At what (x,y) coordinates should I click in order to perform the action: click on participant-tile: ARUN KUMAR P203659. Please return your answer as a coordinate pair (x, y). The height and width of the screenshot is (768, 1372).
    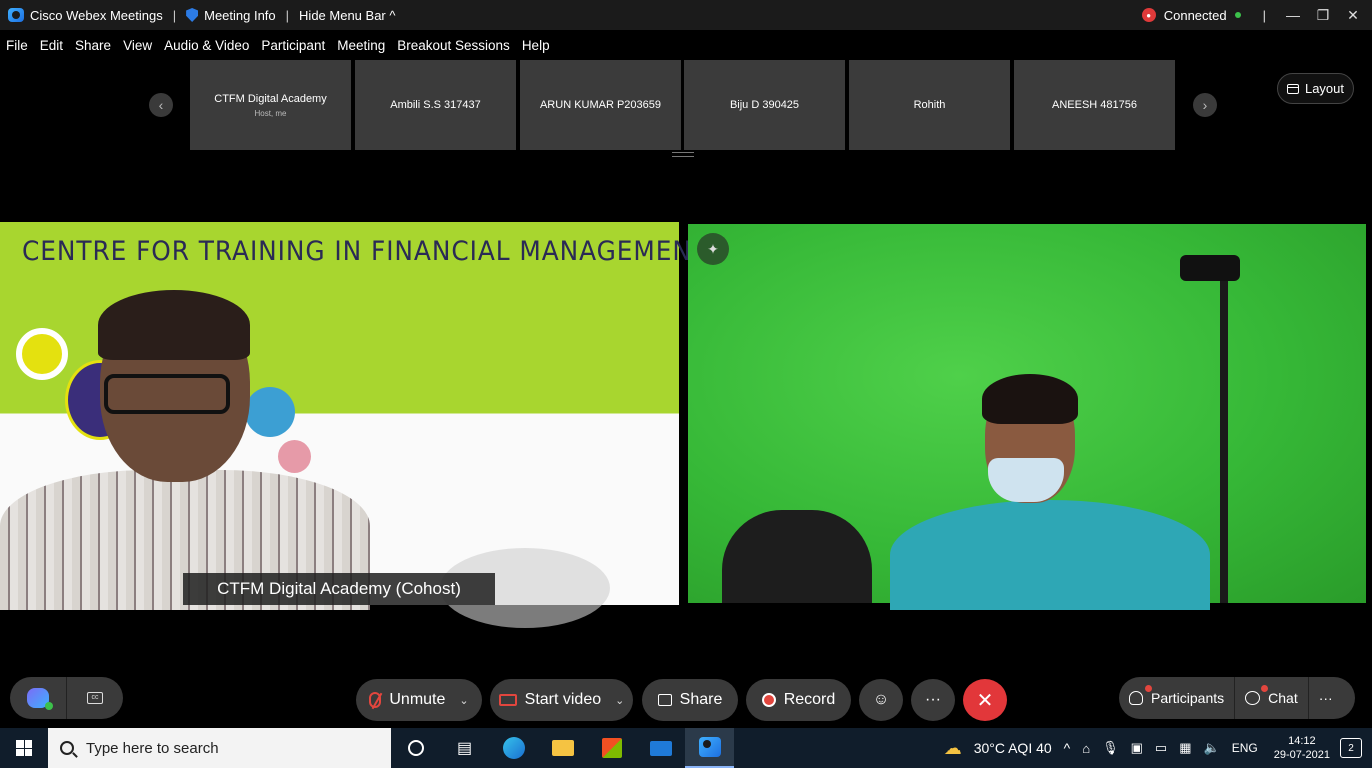
    Looking at the image, I should click on (600, 105).